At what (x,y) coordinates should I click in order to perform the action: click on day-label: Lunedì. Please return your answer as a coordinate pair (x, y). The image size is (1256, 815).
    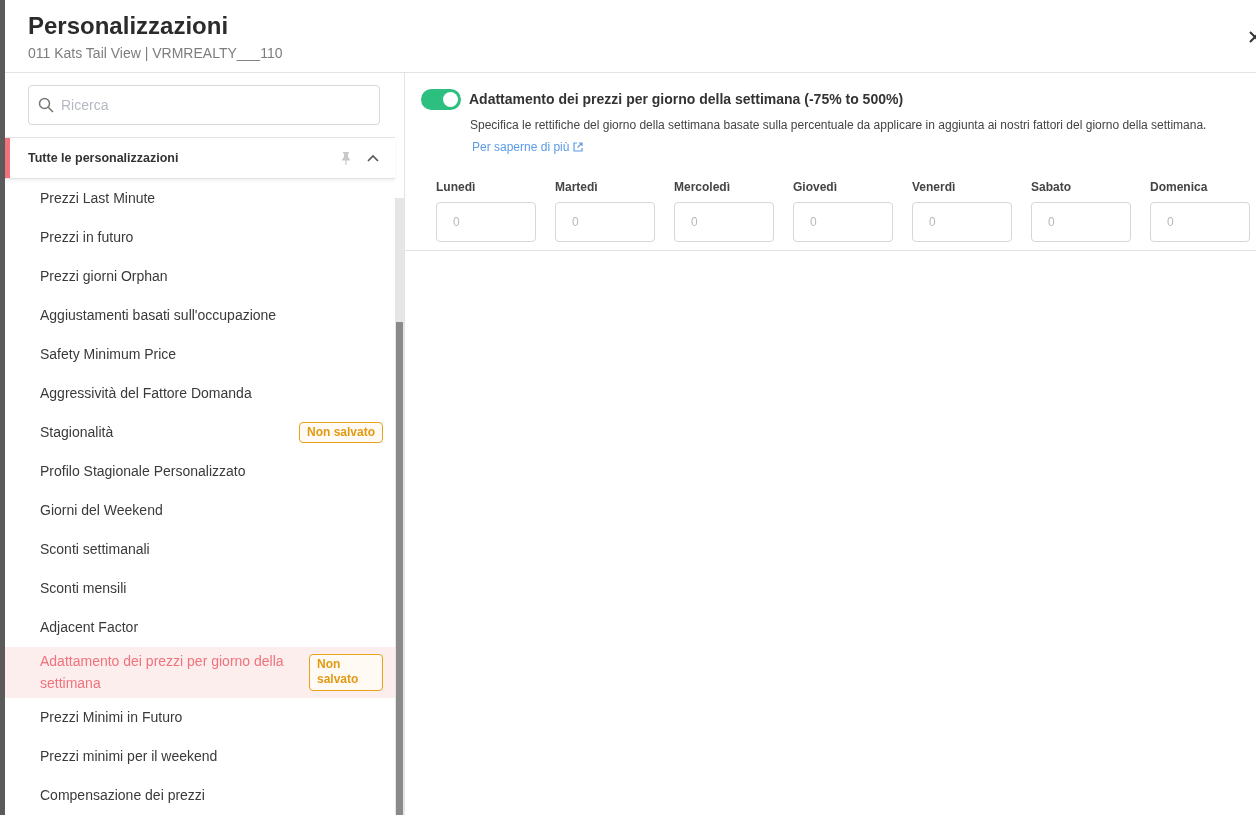
    Looking at the image, I should click on (456, 187).